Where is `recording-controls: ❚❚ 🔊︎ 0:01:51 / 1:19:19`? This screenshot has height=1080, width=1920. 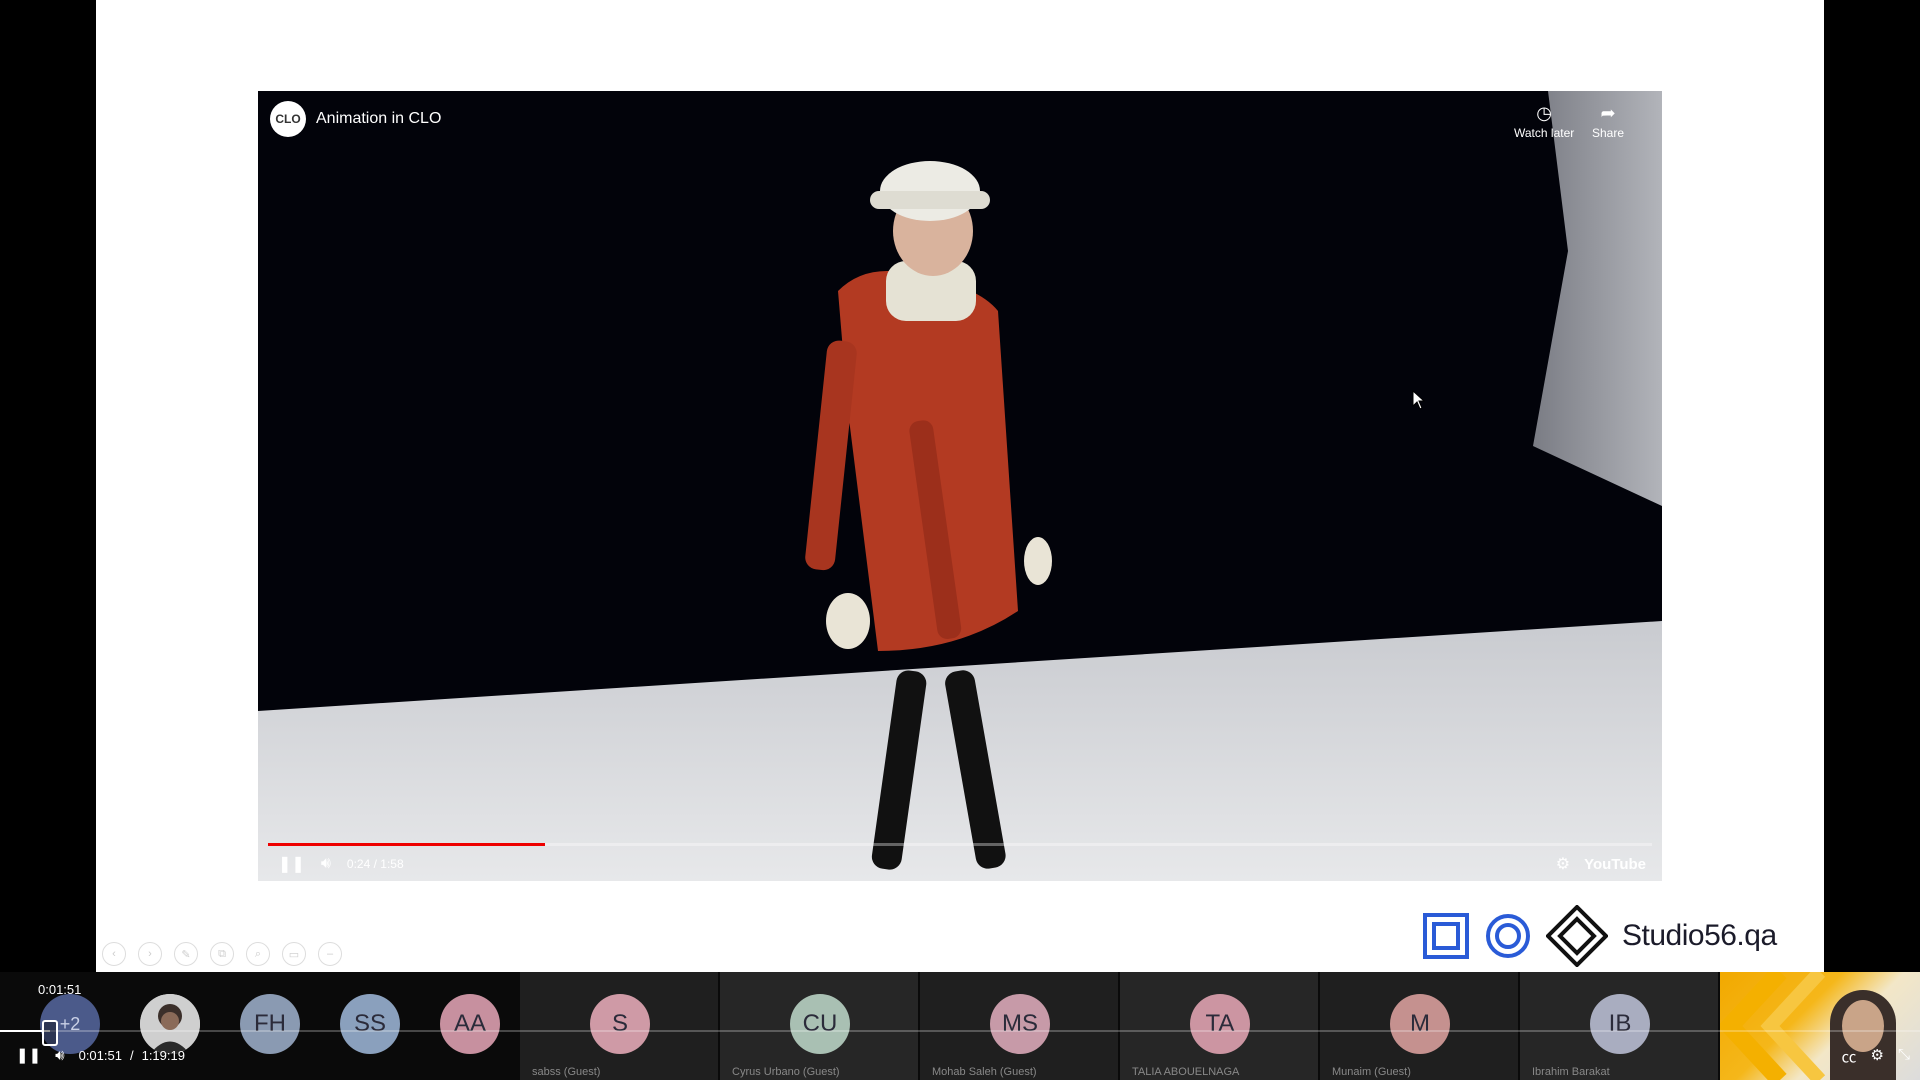 recording-controls: ❚❚ 🔊︎ 0:01:51 / 1:19:19 is located at coordinates (100, 1055).